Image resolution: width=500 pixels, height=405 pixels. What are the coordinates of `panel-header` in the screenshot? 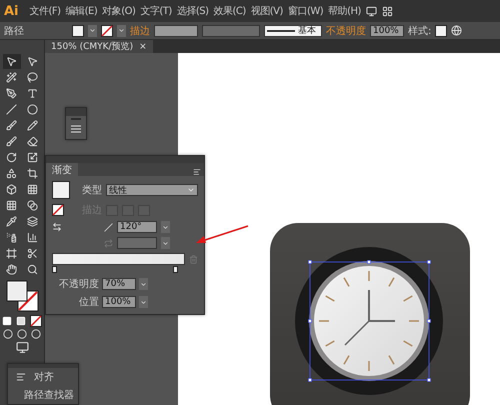 It's located at (76, 112).